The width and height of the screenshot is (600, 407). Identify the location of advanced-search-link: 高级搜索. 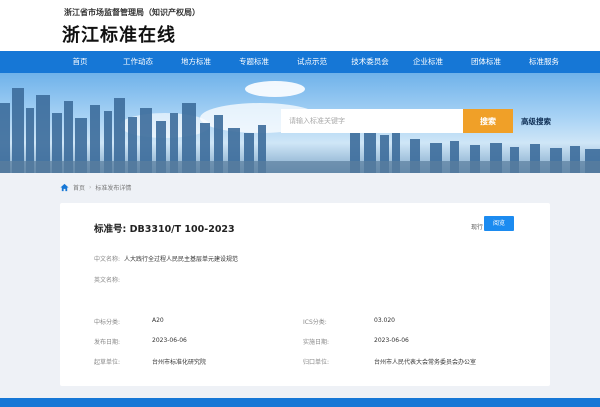
(536, 121).